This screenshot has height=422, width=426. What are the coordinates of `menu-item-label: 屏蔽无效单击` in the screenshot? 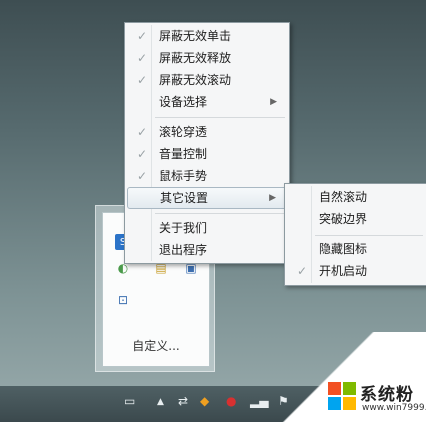 It's located at (195, 36).